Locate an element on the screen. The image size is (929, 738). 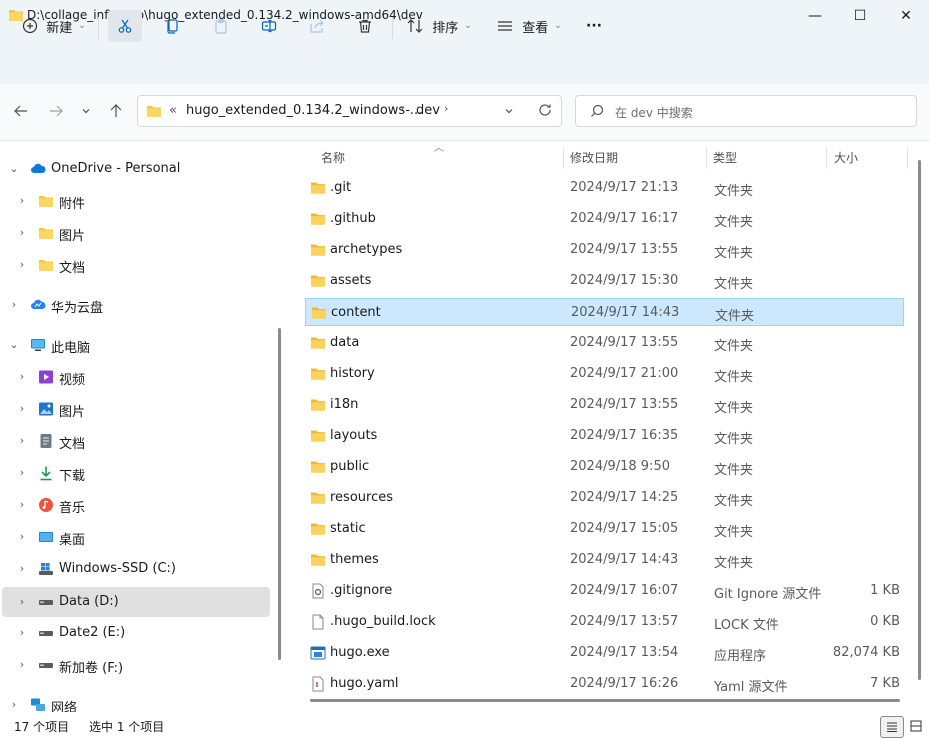
file-list-vertical-scrollbar is located at coordinates (919, 420).